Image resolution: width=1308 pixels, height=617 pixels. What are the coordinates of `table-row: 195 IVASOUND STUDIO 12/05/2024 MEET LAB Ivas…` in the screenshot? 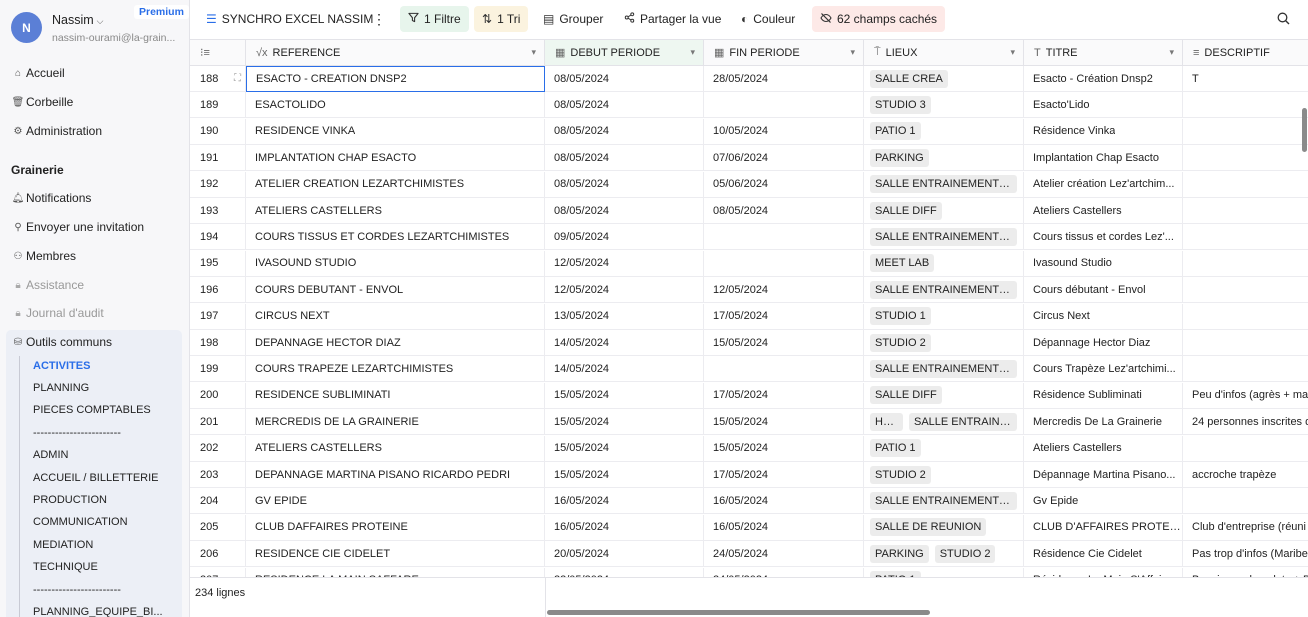 It's located at (749, 263).